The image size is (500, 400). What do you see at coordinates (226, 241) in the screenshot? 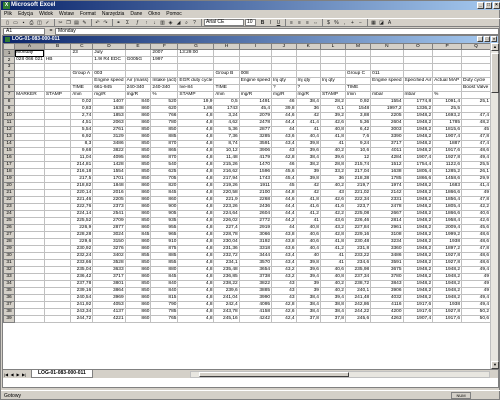
I see `cell: 230,04` at bounding box center [226, 241].